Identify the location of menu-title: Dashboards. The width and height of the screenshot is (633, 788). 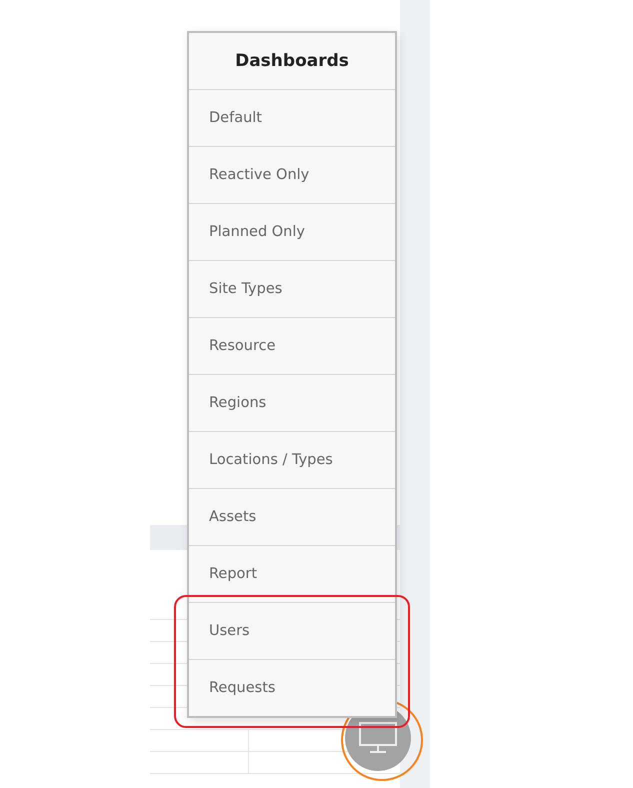
(292, 61).